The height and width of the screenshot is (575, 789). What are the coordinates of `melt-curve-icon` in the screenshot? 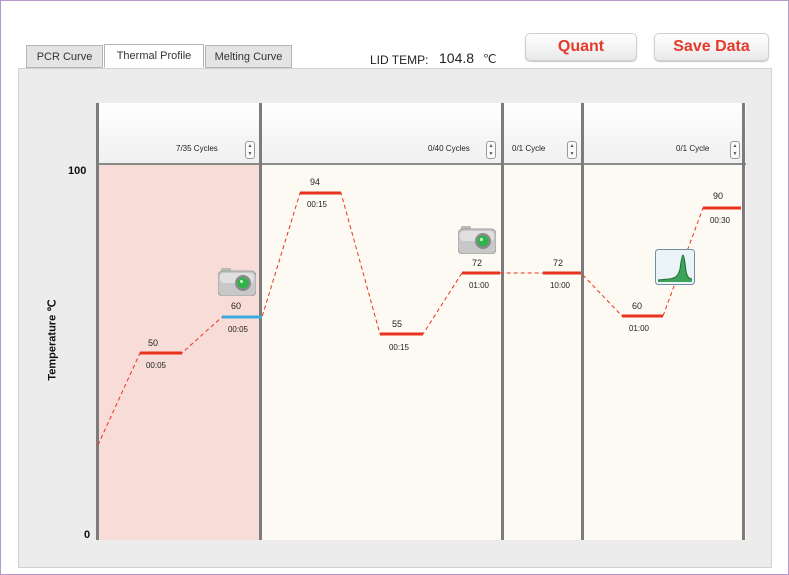 It's located at (675, 267).